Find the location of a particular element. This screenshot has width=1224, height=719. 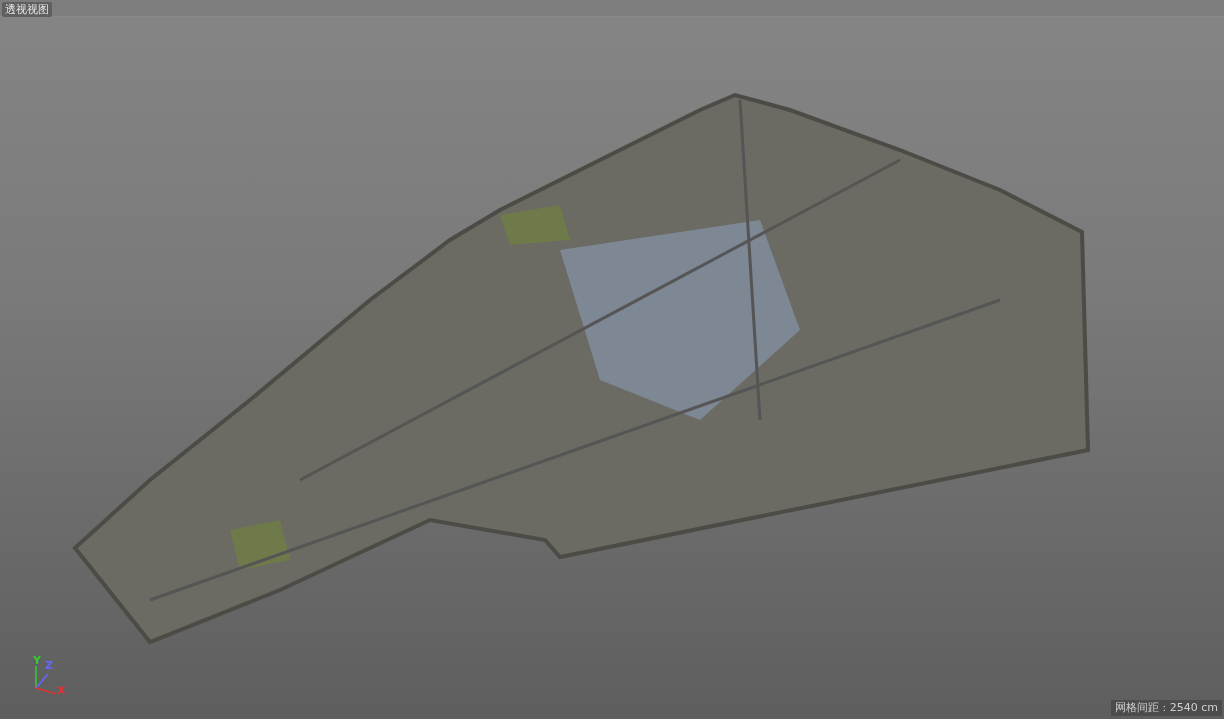

axis-label: Y is located at coordinates (37, 660).